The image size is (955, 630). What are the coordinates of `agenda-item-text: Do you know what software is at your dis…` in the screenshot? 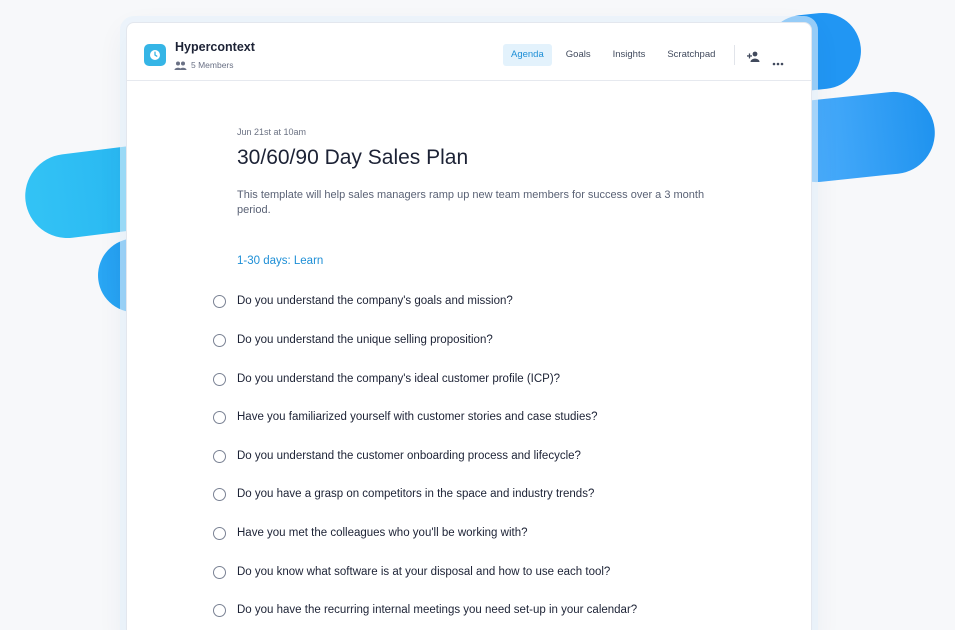 It's located at (423, 572).